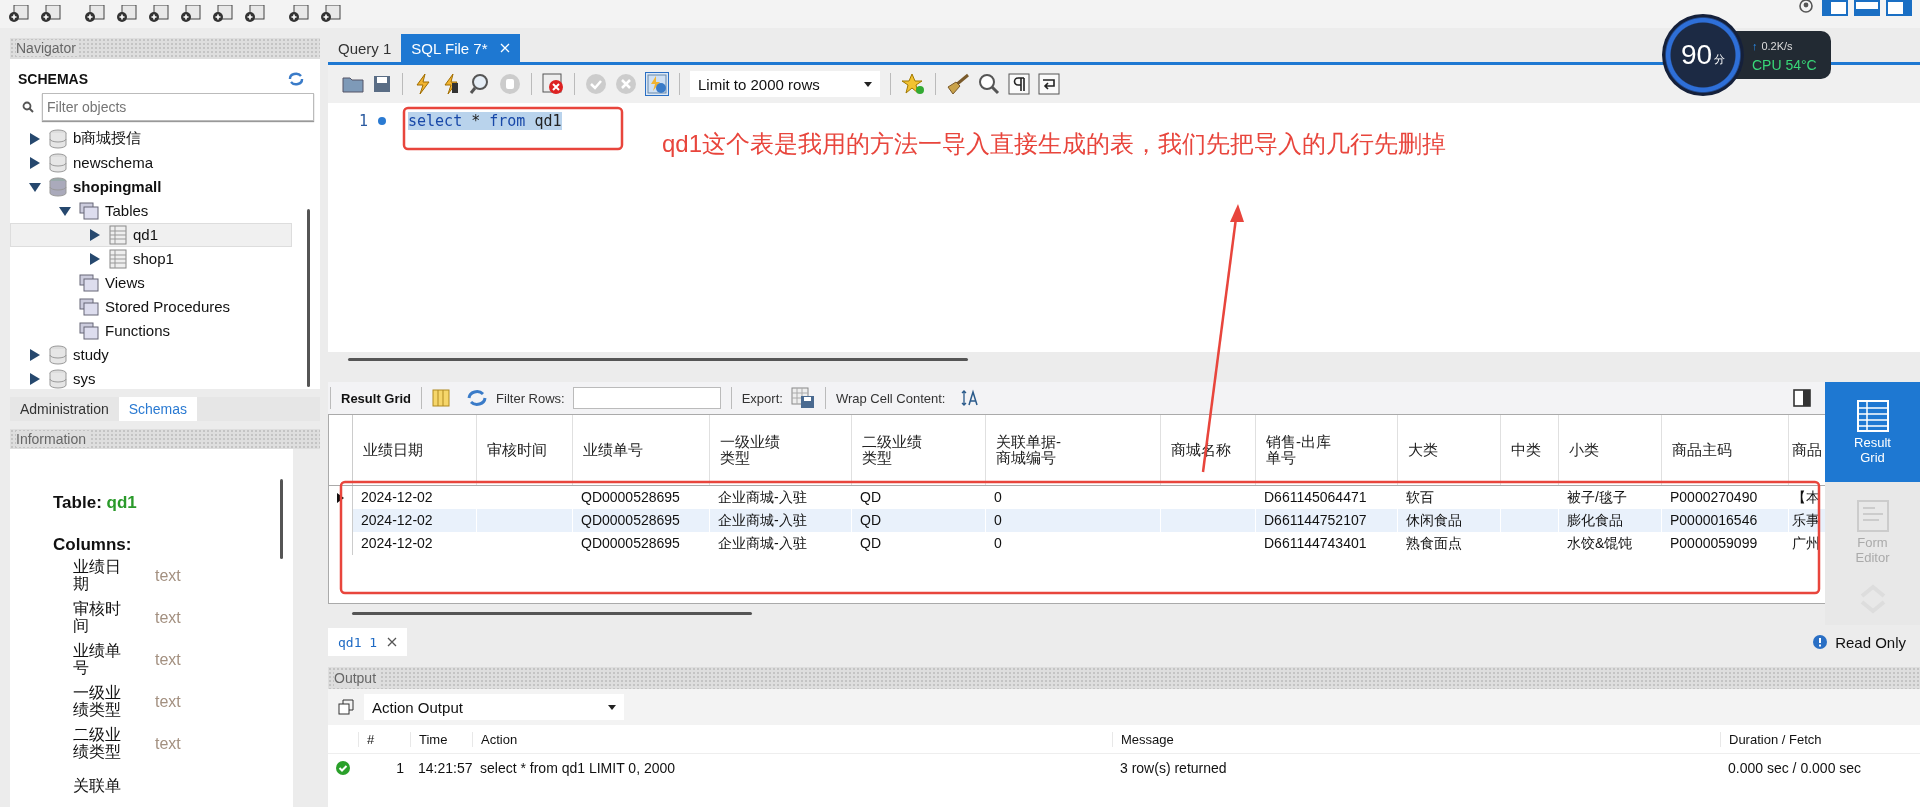 This screenshot has height=807, width=1920. Describe the element at coordinates (151, 330) in the screenshot. I see `tree-item: Functions` at that location.